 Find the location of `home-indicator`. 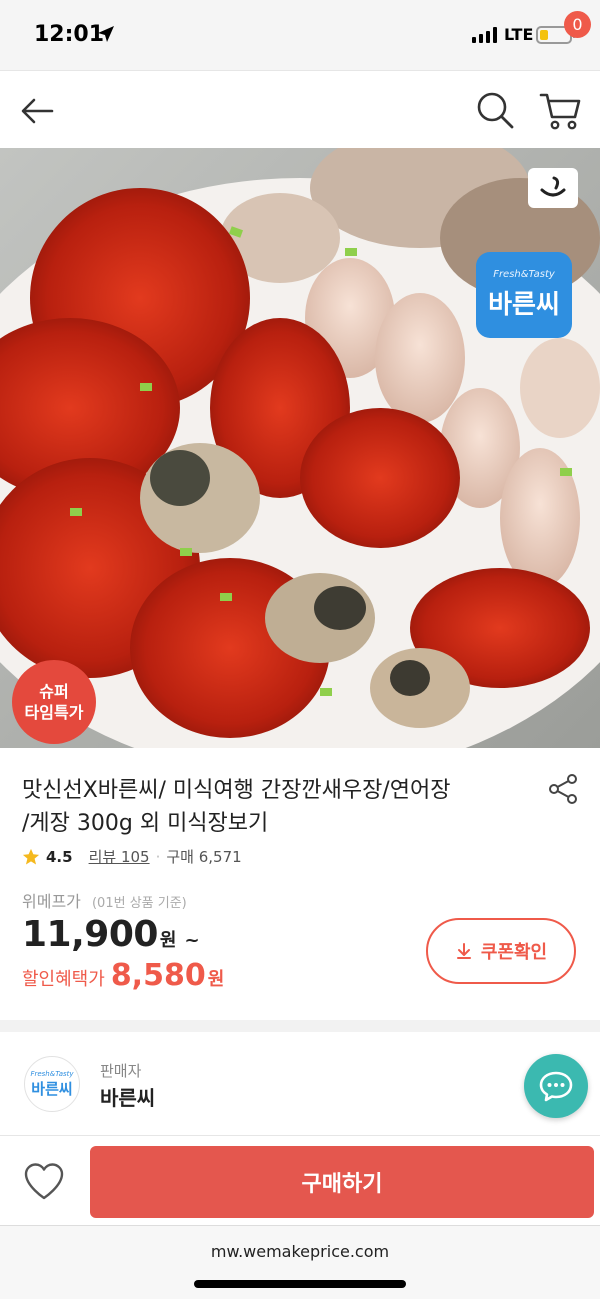

home-indicator is located at coordinates (300, 1284).